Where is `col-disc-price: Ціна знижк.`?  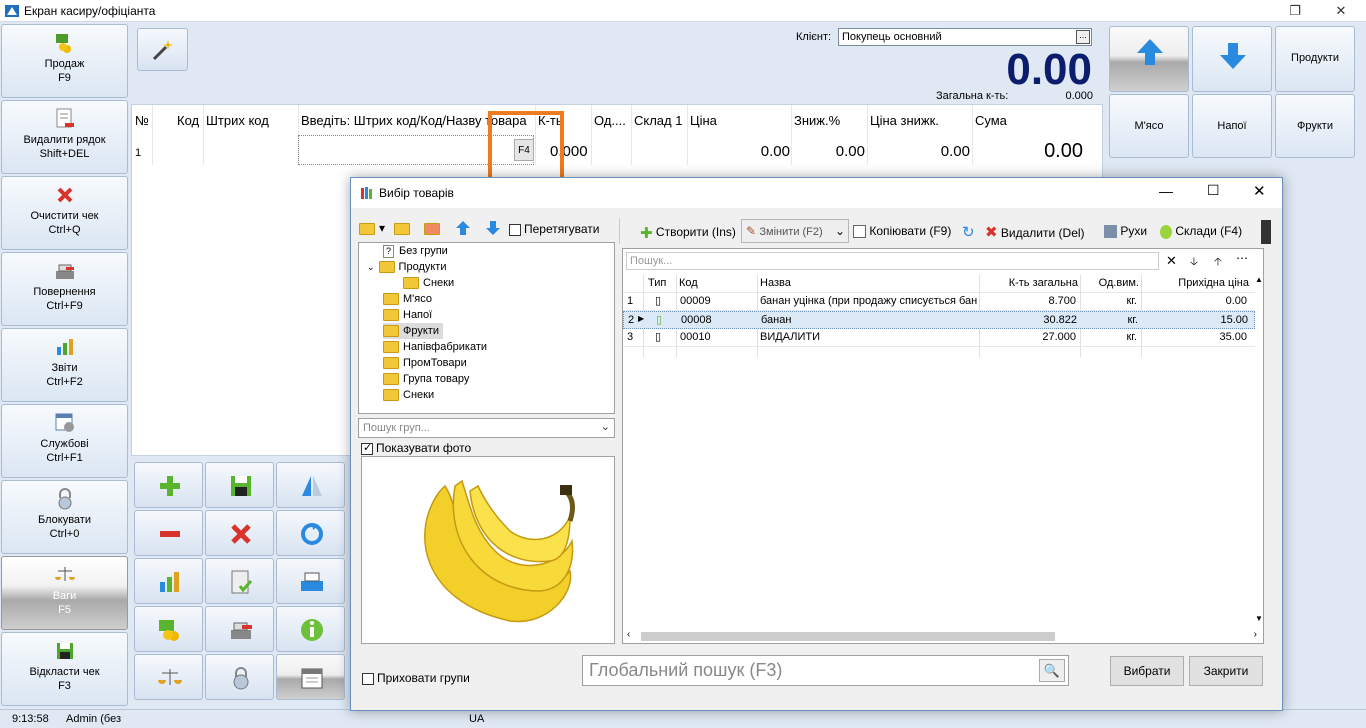
col-disc-price: Ціна знижк. is located at coordinates (904, 120).